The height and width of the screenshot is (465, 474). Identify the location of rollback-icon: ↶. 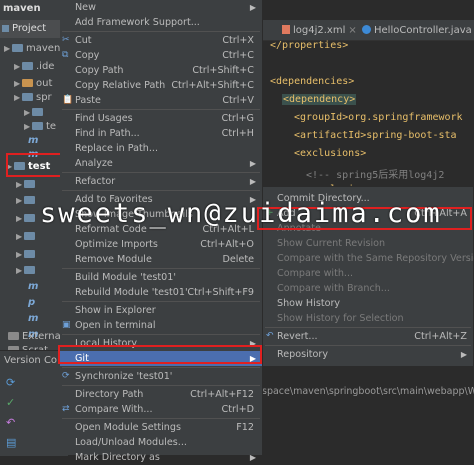
(11, 422).